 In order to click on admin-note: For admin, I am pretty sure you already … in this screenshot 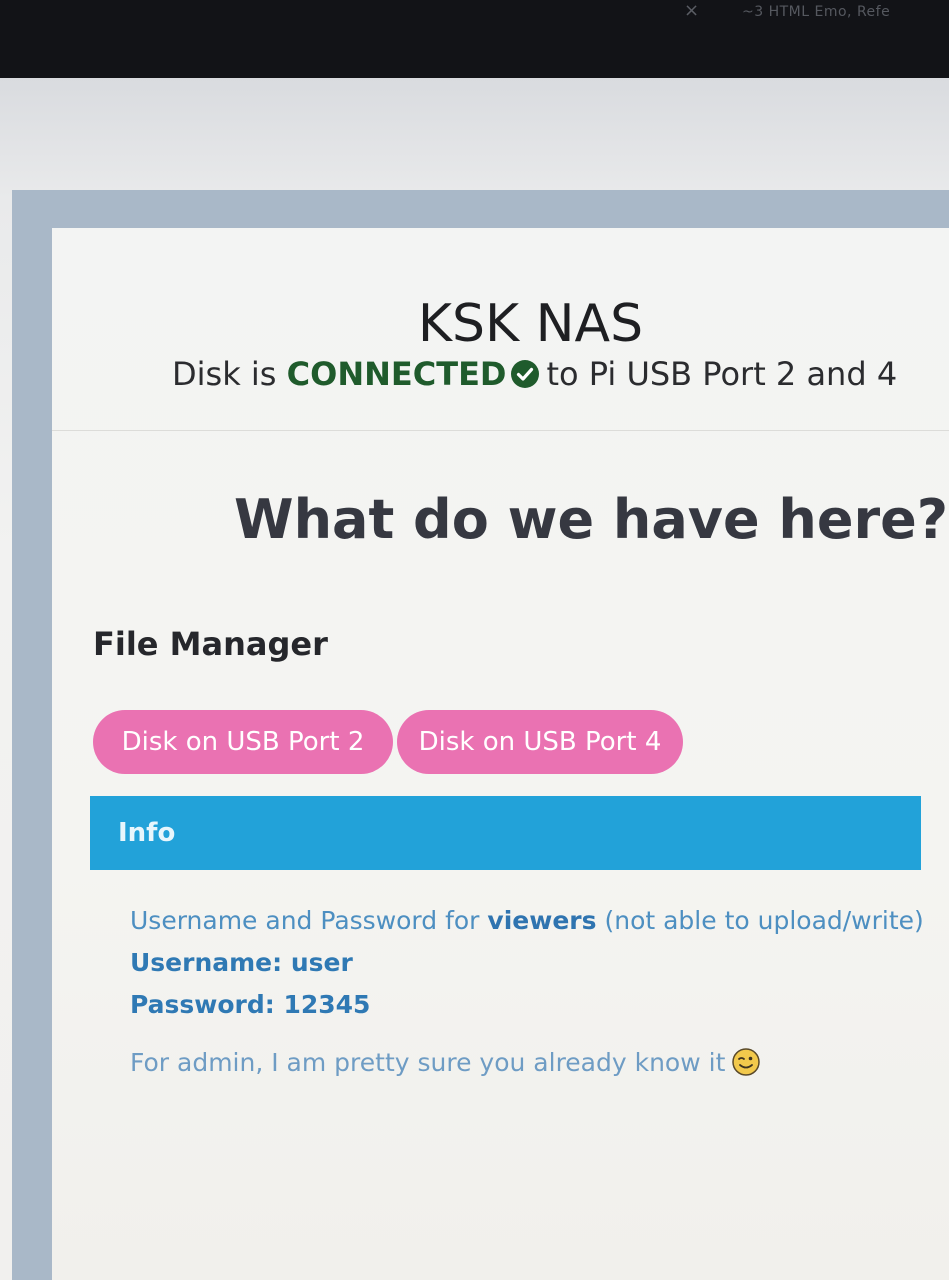, I will do `click(445, 1063)`.